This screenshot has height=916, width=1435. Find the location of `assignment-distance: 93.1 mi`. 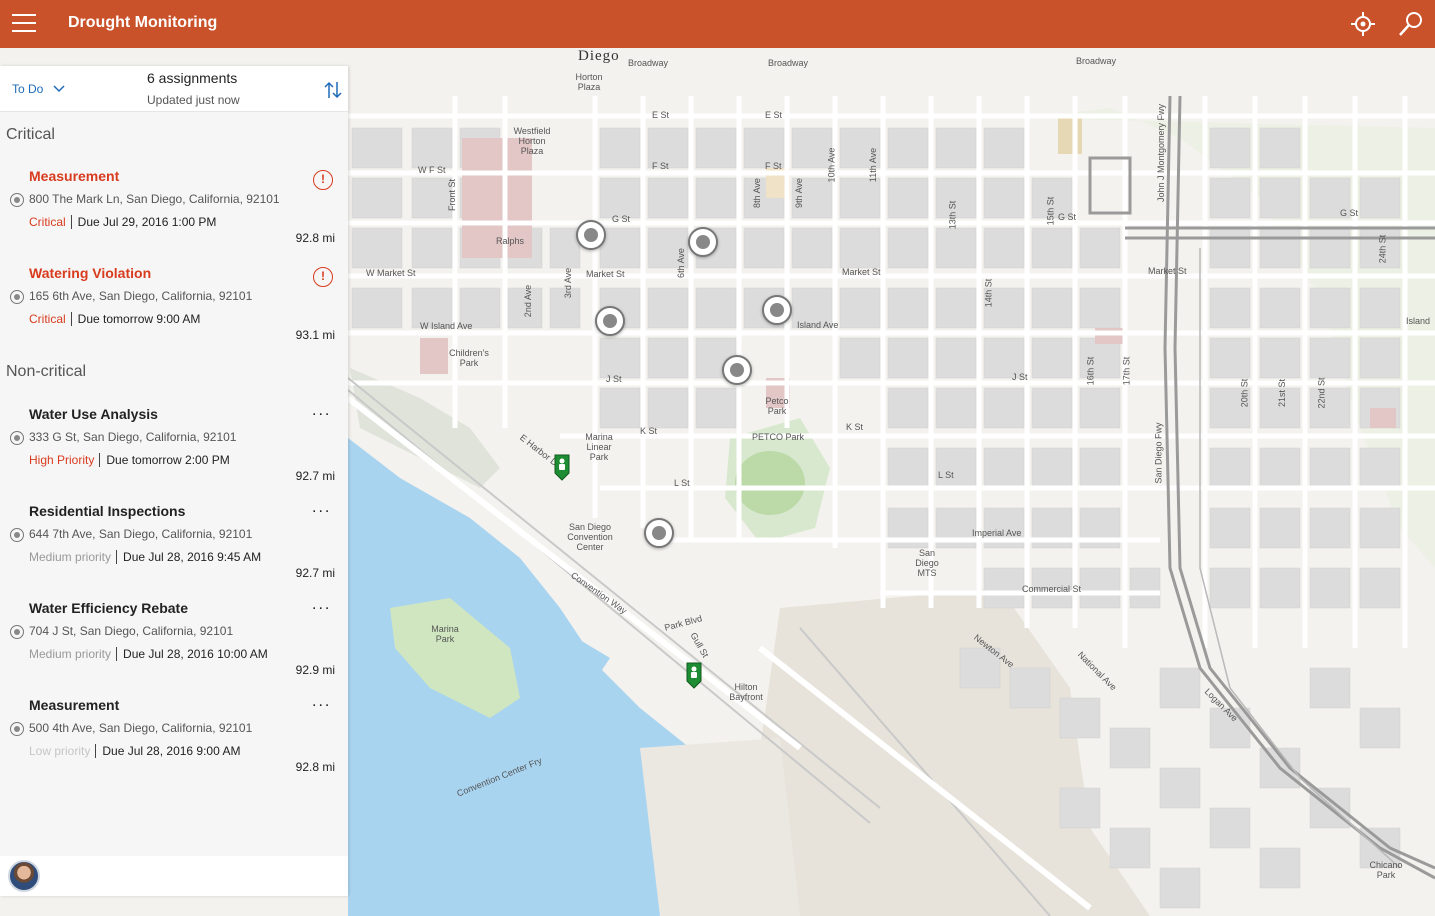

assignment-distance: 93.1 mi is located at coordinates (315, 335).